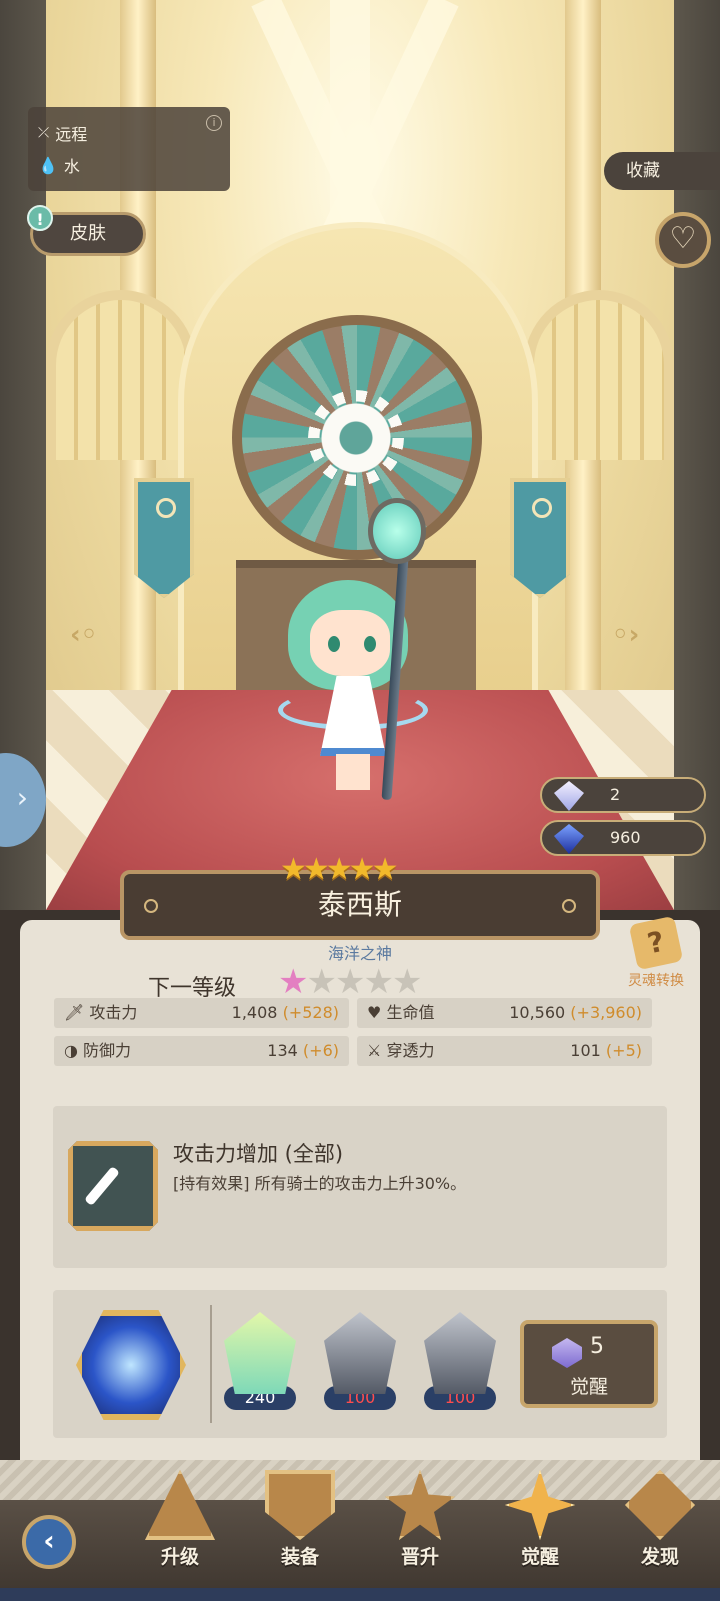  I want to click on stat-label: 穿透力, so click(410, 1050).